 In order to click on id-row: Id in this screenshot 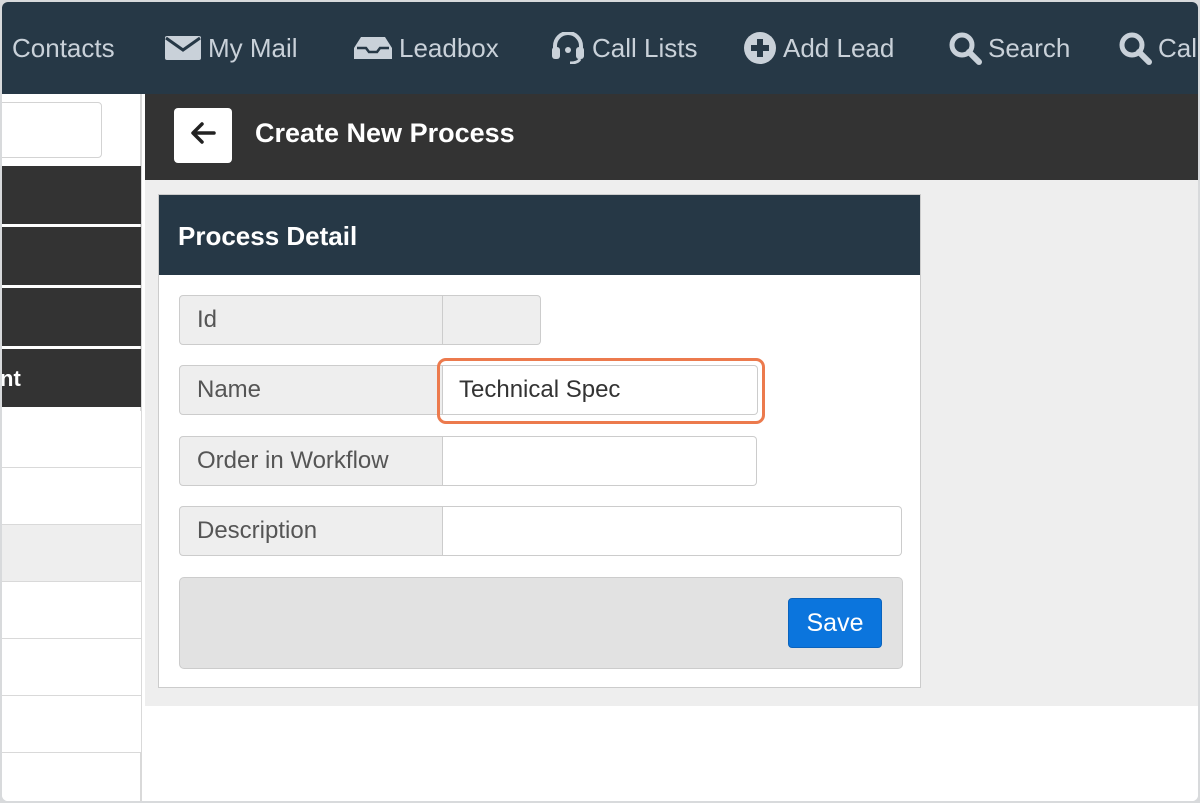, I will do `click(360, 320)`.